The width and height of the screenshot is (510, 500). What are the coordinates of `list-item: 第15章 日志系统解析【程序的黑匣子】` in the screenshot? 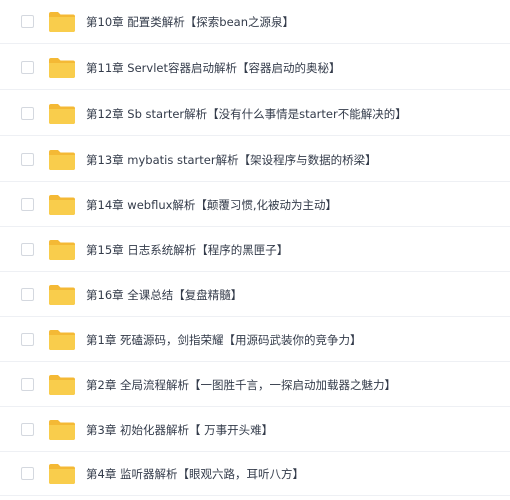 It's located at (255, 250).